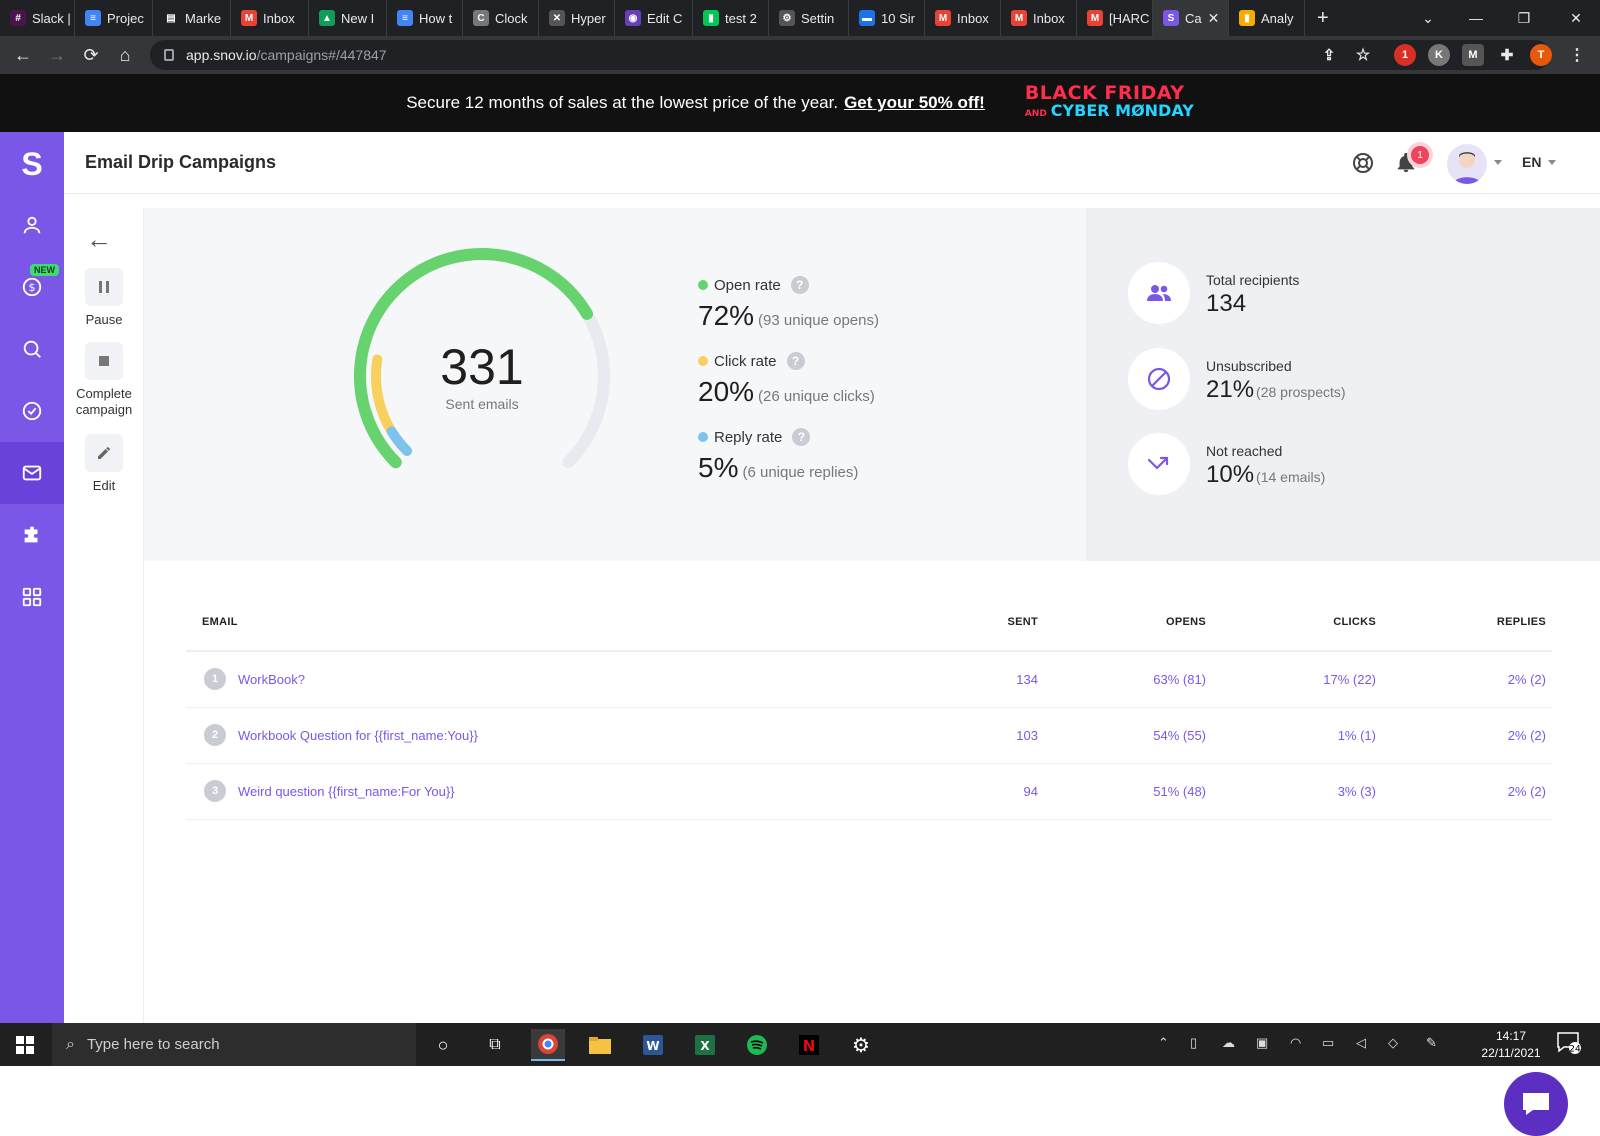 The width and height of the screenshot is (1600, 1136). Describe the element at coordinates (1179, 791) in the screenshot. I see `opens-value: 51% (48)` at that location.